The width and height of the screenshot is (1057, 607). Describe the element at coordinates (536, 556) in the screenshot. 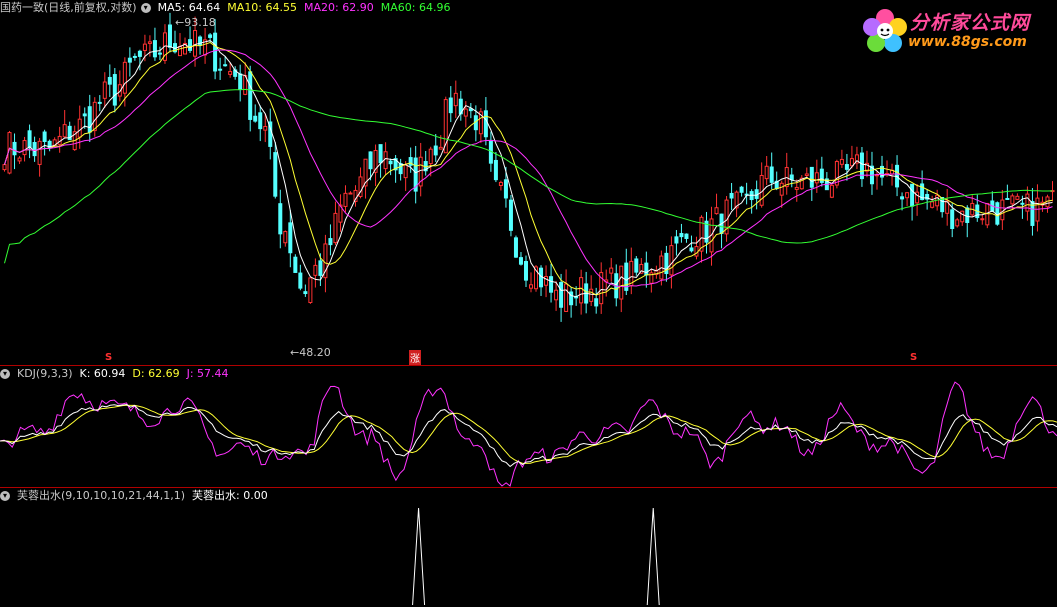

I see `furong-signal-chart` at that location.